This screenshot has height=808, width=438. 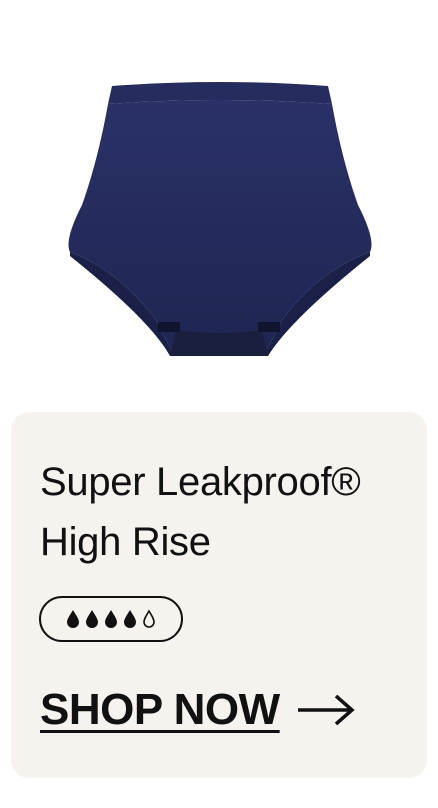 What do you see at coordinates (200, 482) in the screenshot?
I see `product-title-line1: Super Leakproof®` at bounding box center [200, 482].